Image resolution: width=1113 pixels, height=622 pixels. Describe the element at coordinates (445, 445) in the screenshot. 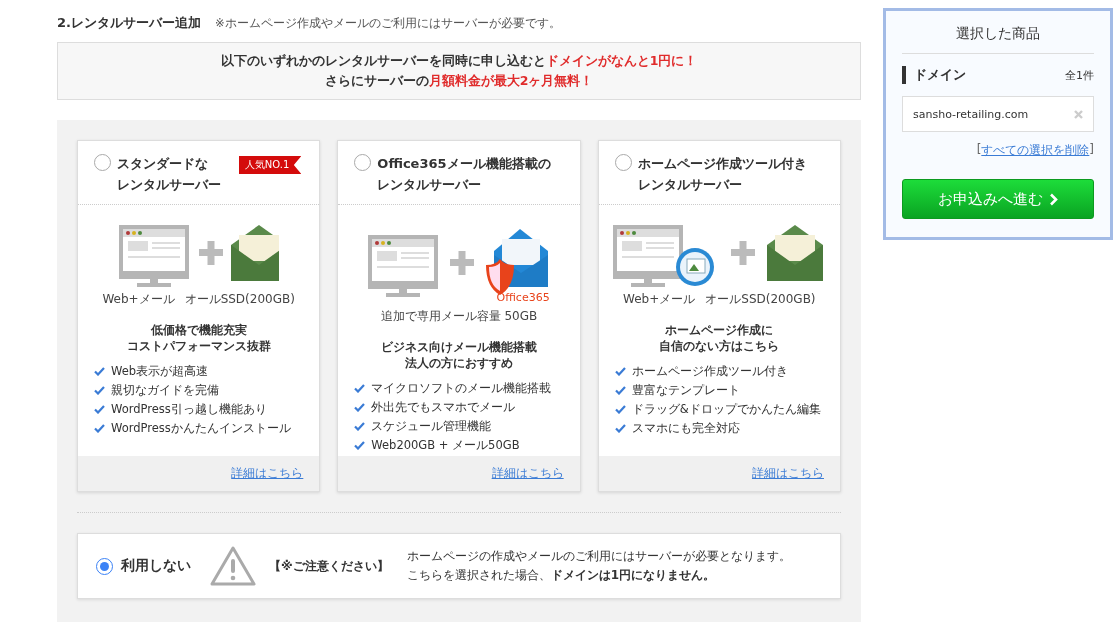

I see `feature-text: Web200GB + メール50GB` at that location.